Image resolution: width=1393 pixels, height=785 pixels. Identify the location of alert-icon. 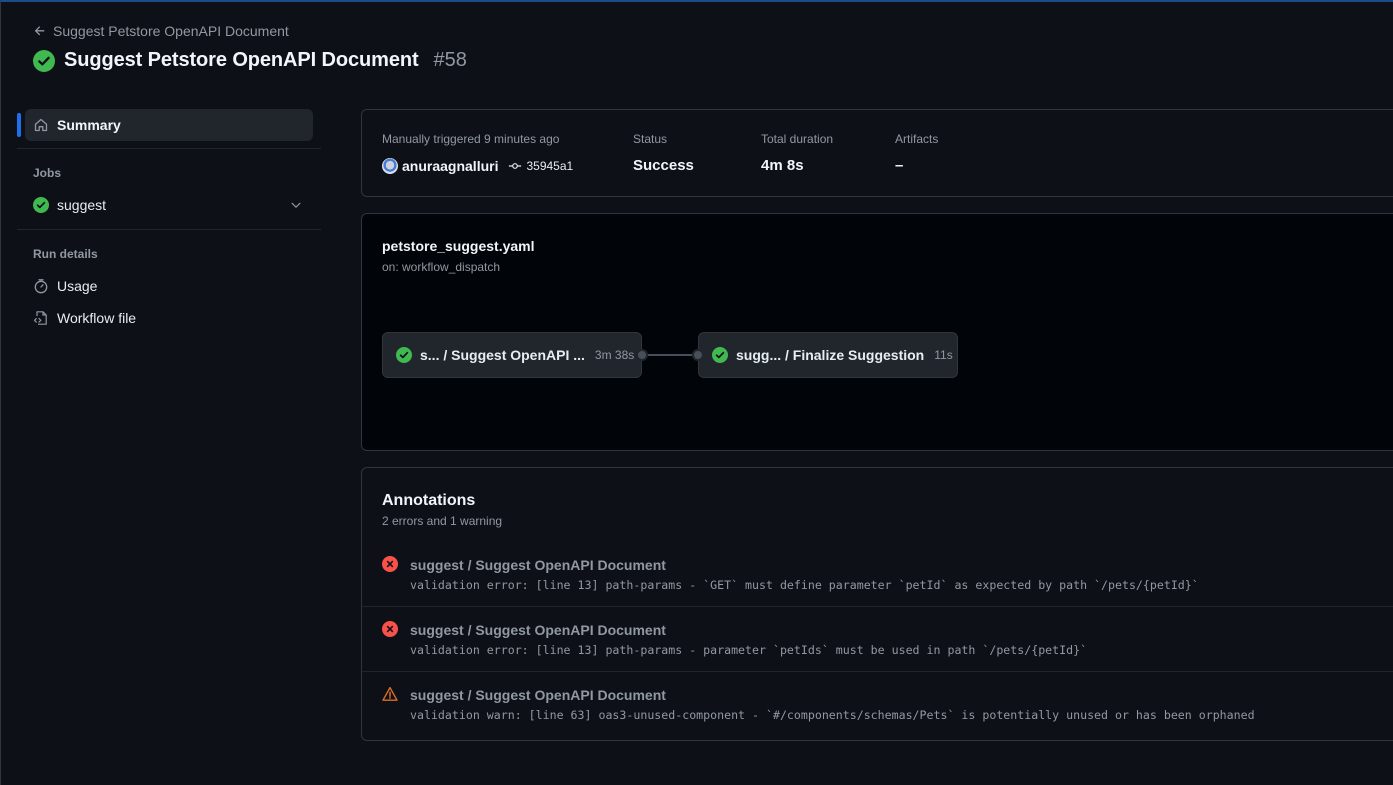
(390, 693).